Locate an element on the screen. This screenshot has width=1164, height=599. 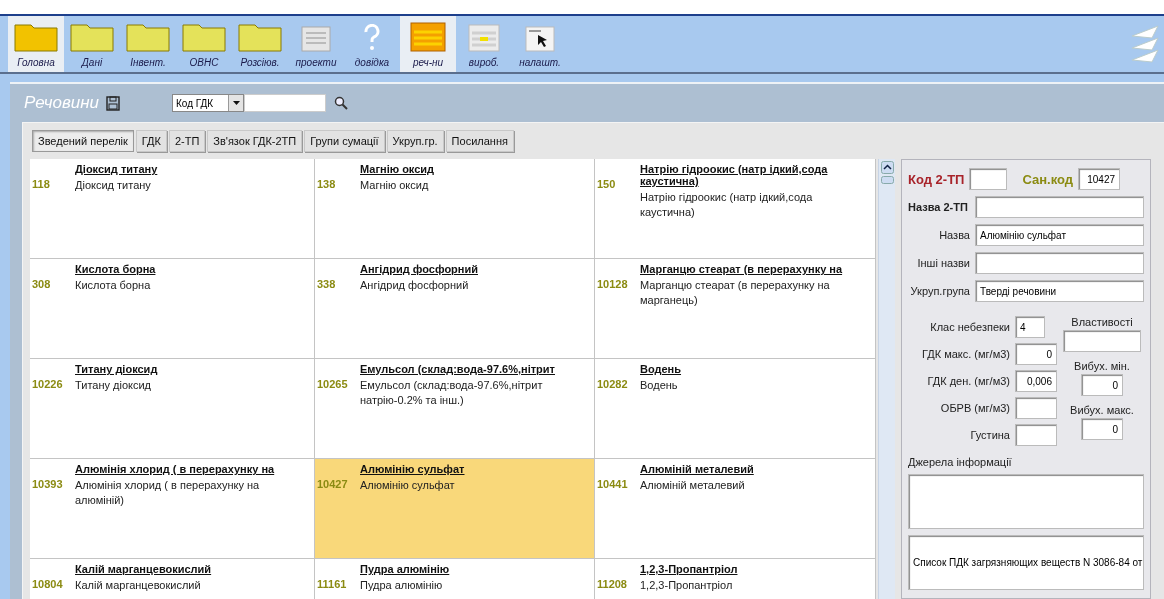
text-field is located at coordinates (1059, 263).